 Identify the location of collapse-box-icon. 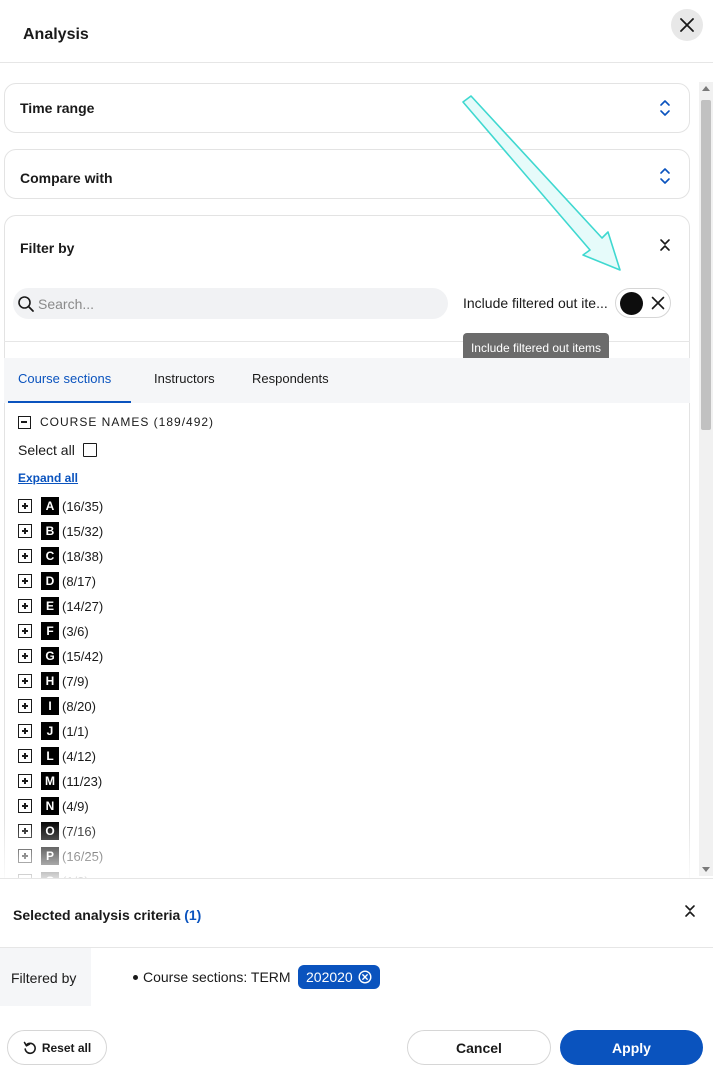
(24, 422).